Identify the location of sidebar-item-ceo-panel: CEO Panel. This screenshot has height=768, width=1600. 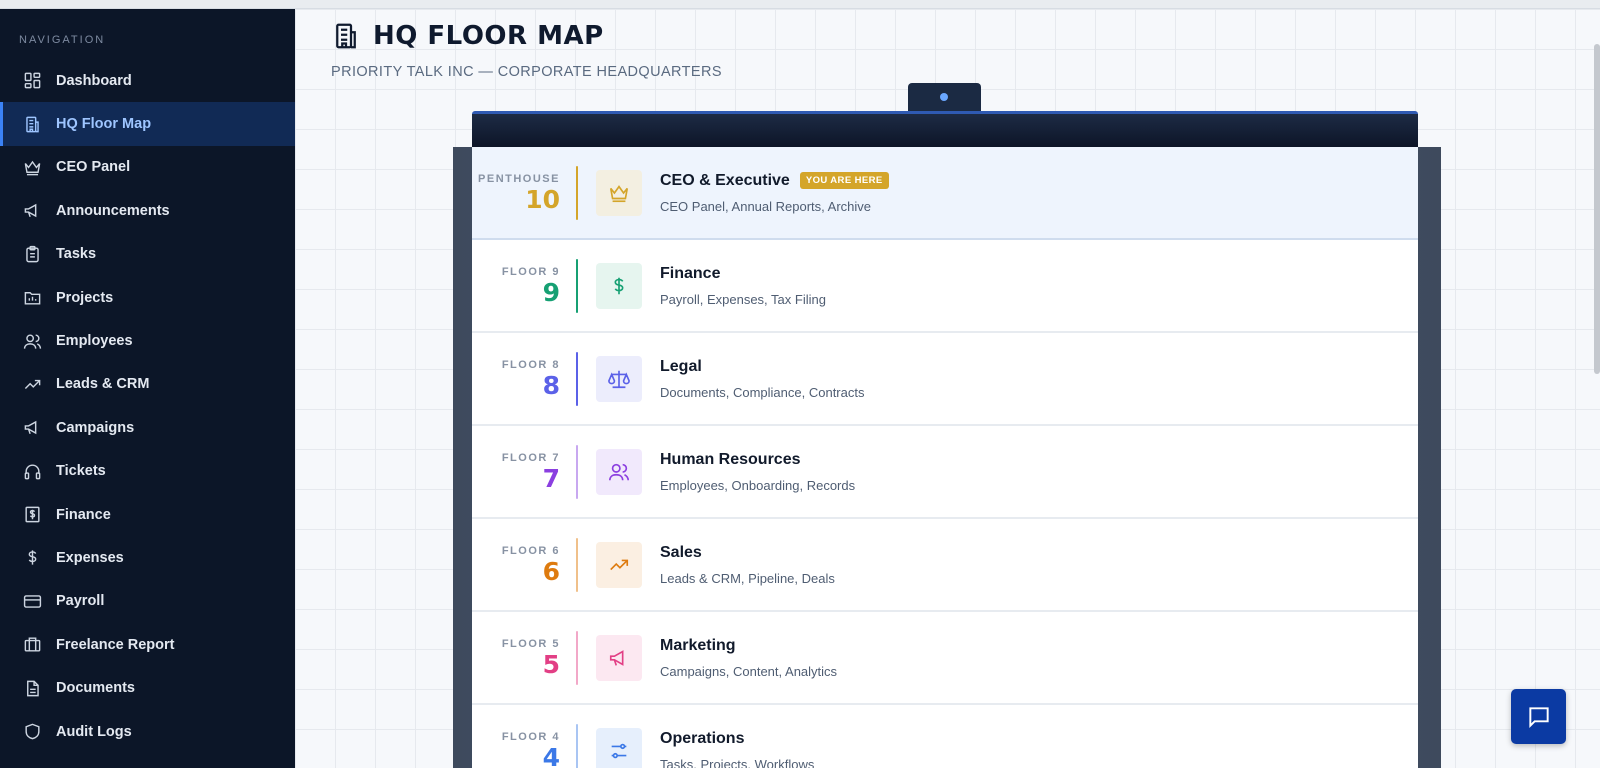
(147, 167).